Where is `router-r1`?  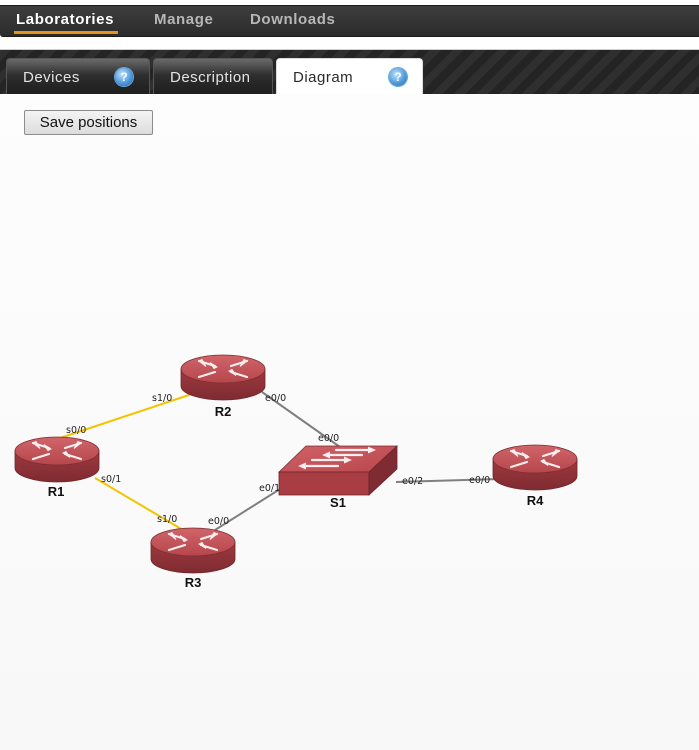
router-r1 is located at coordinates (57, 459).